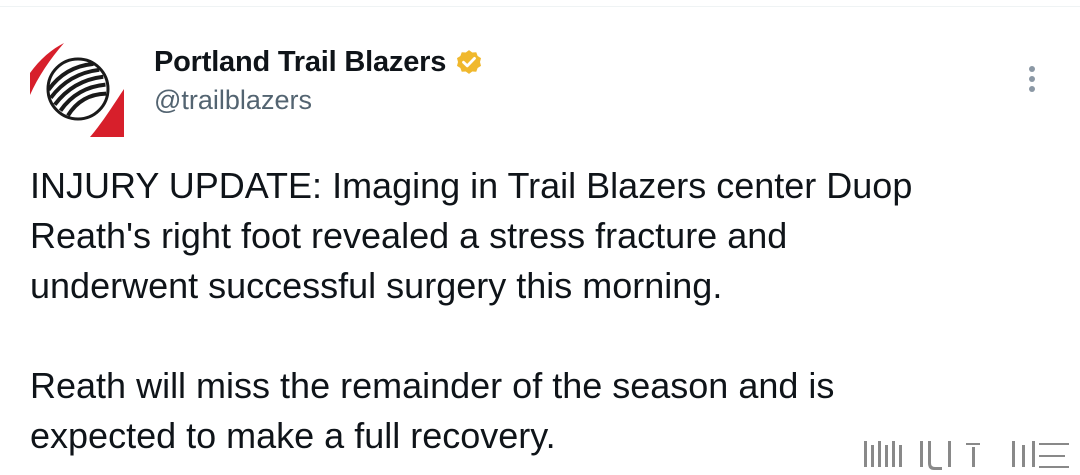 Image resolution: width=1080 pixels, height=475 pixels. I want to click on more-options-icon, so click(1032, 79).